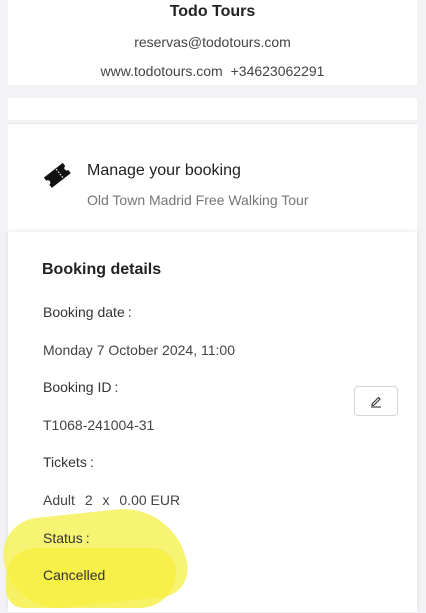  I want to click on company-contact: www.todotours.com +34623062291, so click(212, 71).